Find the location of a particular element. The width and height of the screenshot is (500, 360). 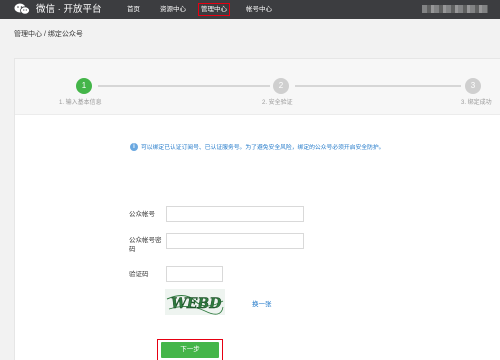

info-icon: i is located at coordinates (134, 146).